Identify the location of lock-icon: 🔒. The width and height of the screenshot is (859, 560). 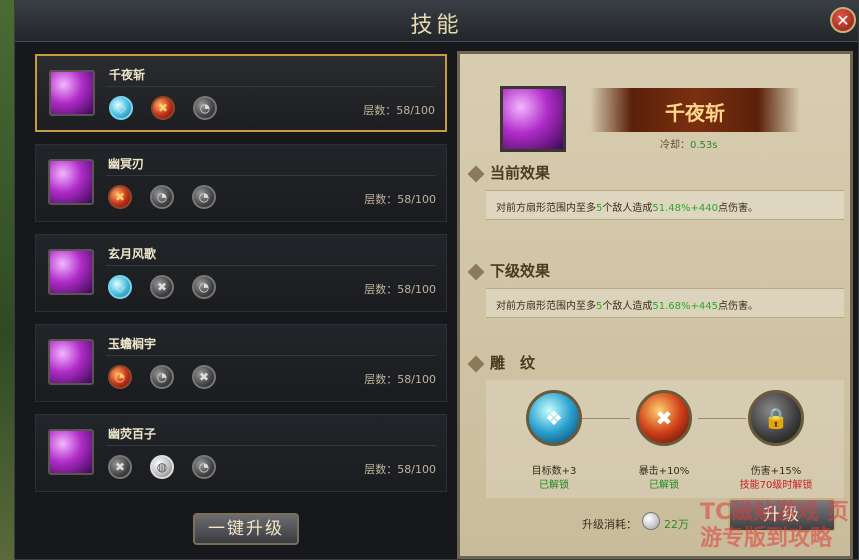
(776, 418).